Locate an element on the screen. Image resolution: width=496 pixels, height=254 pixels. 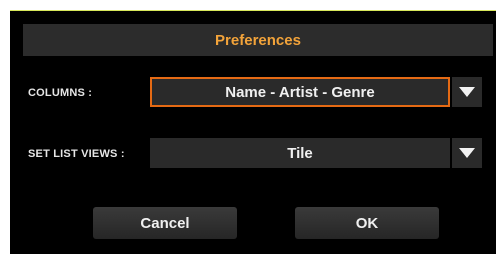
columns-label: COLUMNS : is located at coordinates (60, 93).